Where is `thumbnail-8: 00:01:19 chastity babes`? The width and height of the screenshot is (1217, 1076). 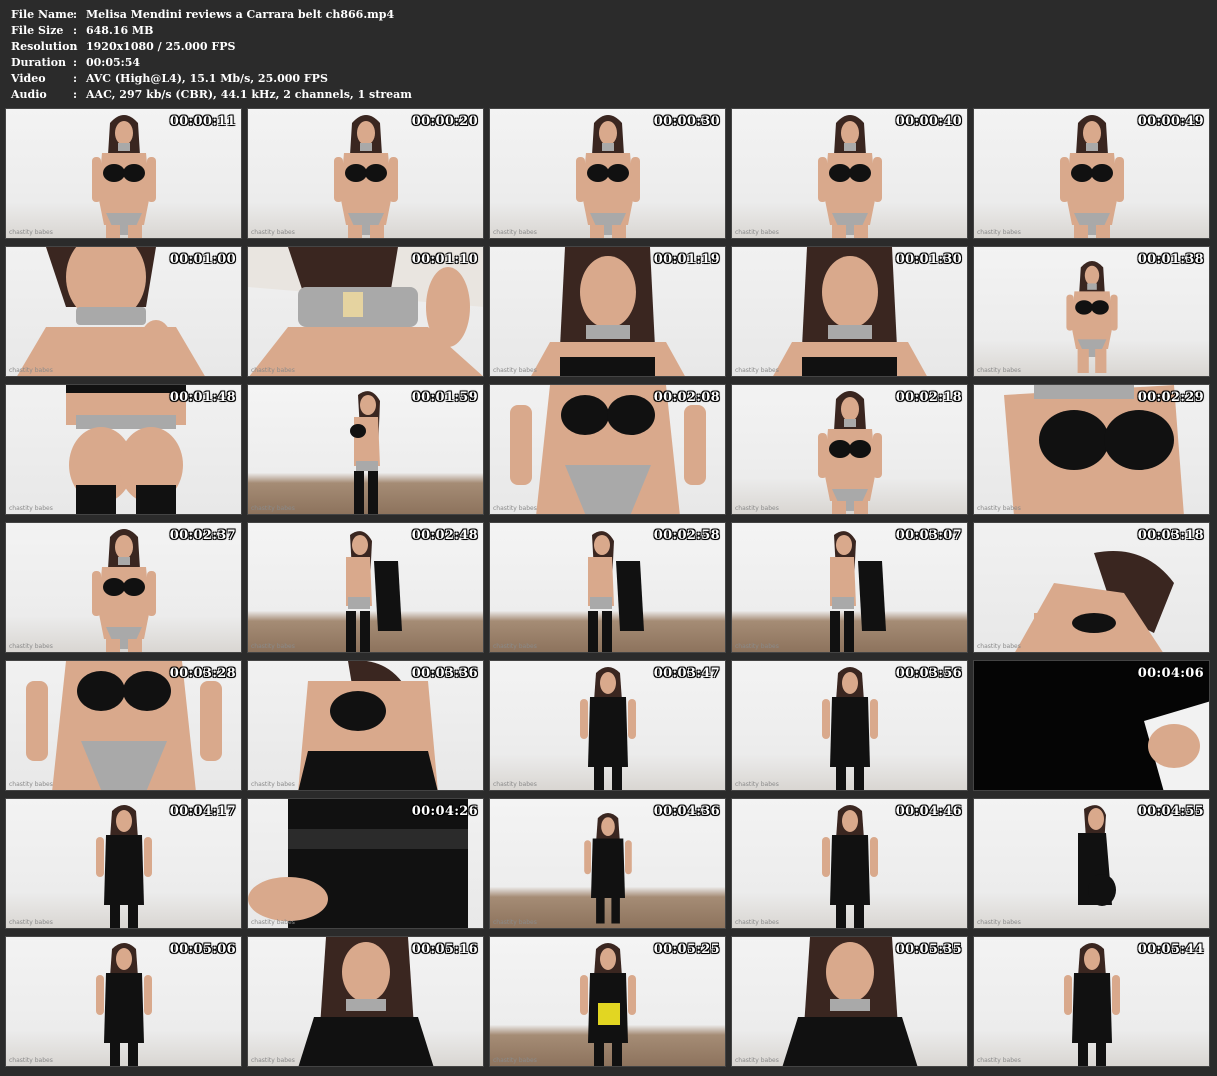
thumbnail-8: 00:01:19 chastity babes is located at coordinates (607, 311).